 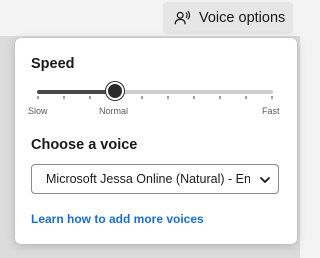 What do you see at coordinates (84, 145) in the screenshot?
I see `voice-title: Choose a voice` at bounding box center [84, 145].